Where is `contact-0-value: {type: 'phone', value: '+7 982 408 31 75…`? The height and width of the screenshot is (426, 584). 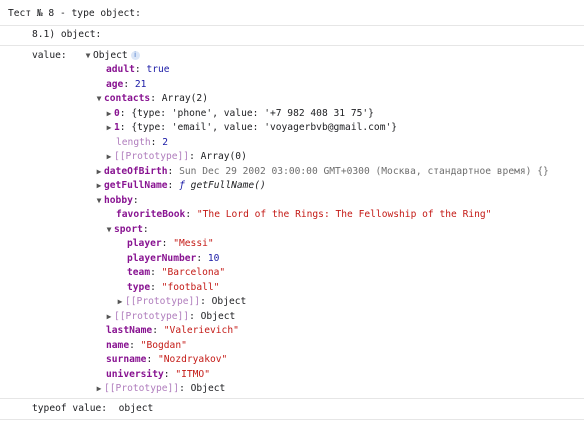 contact-0-value: {type: 'phone', value: '+7 982 408 31 75… is located at coordinates (252, 113).